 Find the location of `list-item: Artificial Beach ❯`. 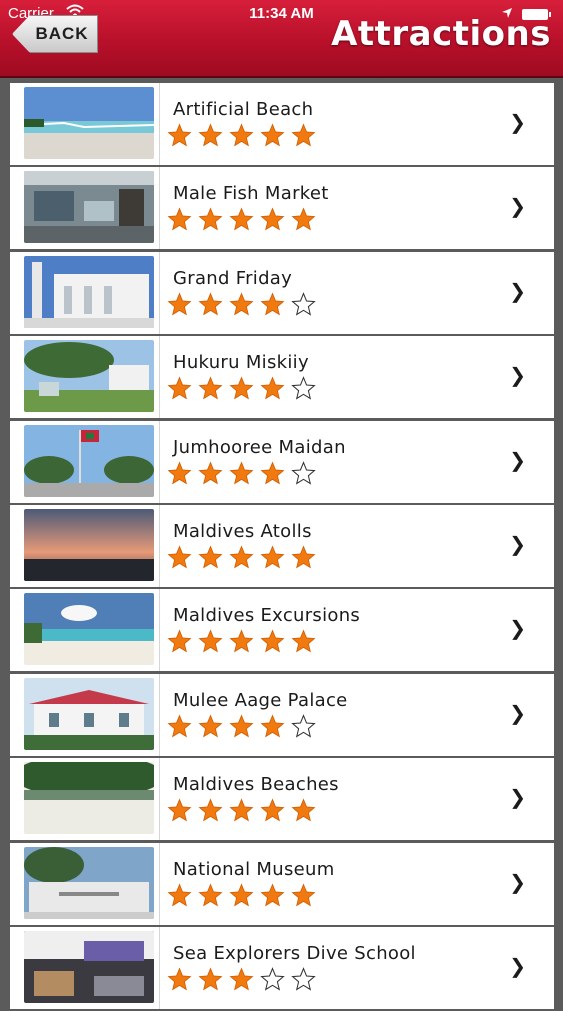

list-item: Artificial Beach ❯ is located at coordinates (282, 124).